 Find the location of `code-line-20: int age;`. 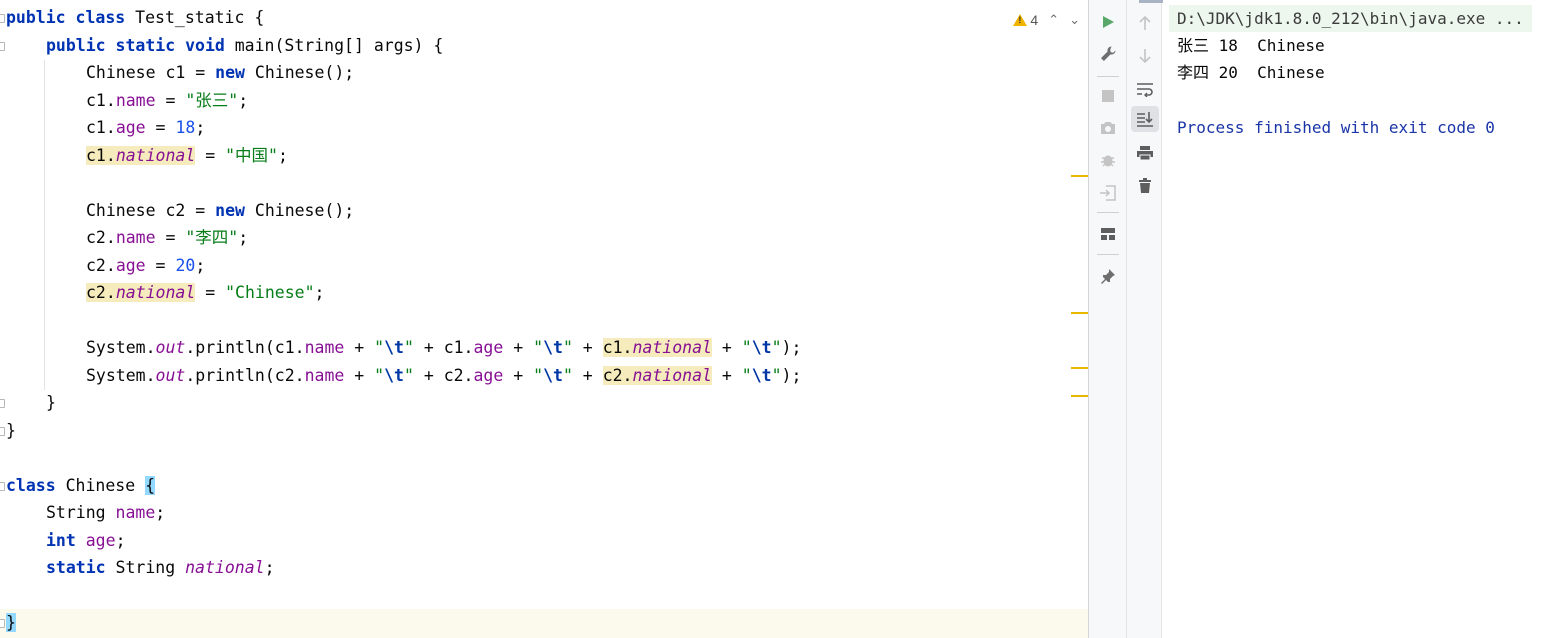

code-line-20: int age; is located at coordinates (86, 541).